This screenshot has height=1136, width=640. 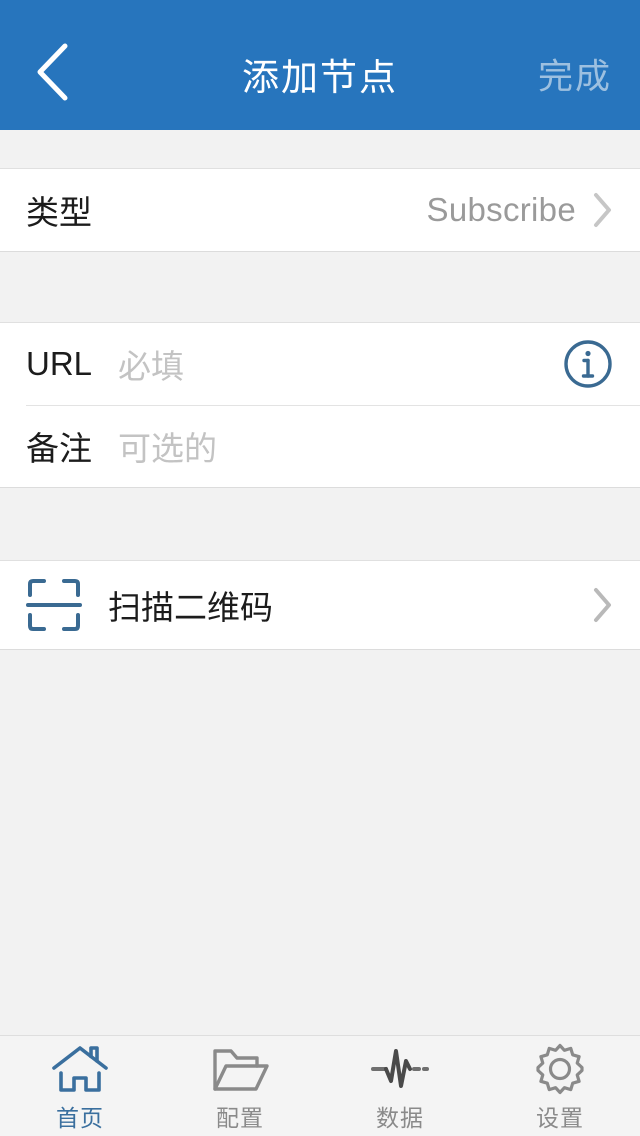 I want to click on qr-scan-icon, so click(x=54, y=605).